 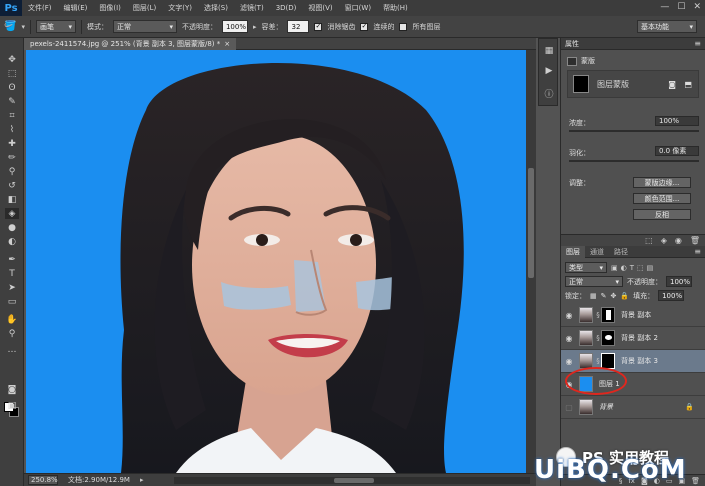 What do you see at coordinates (255, 27) in the screenshot?
I see `chevron-right-icon: ▸` at bounding box center [255, 27].